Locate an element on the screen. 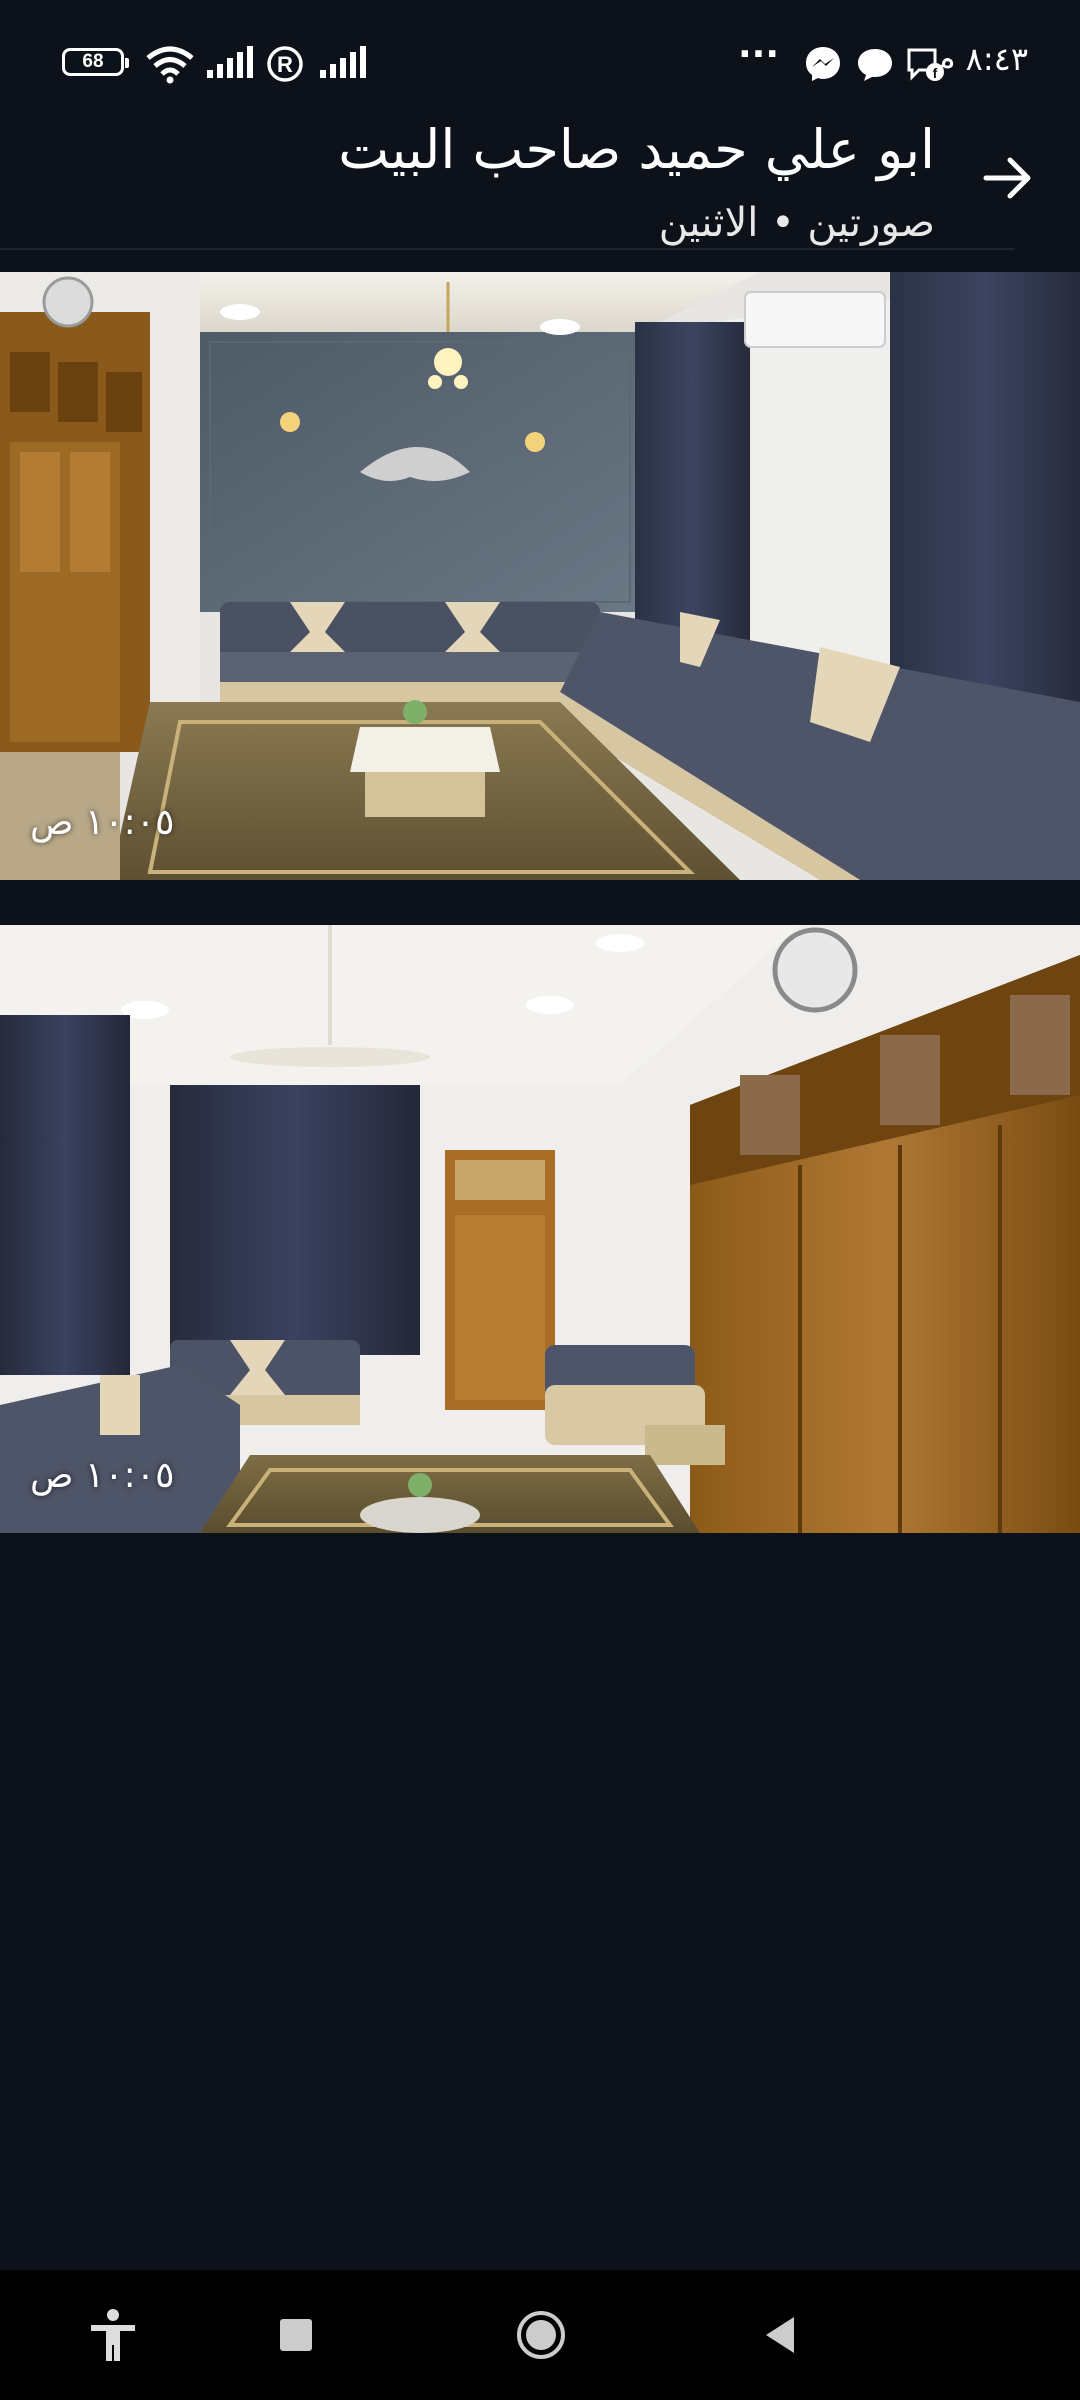 The height and width of the screenshot is (2400, 1080). recents-icon is located at coordinates (296, 2335).